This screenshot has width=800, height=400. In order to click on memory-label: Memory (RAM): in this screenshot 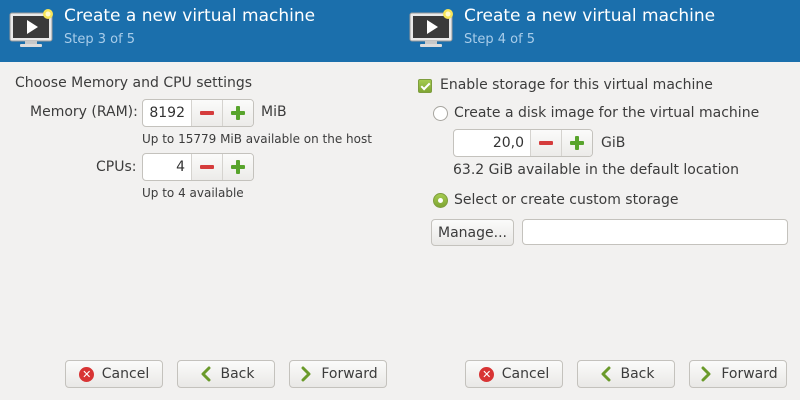, I will do `click(84, 112)`.